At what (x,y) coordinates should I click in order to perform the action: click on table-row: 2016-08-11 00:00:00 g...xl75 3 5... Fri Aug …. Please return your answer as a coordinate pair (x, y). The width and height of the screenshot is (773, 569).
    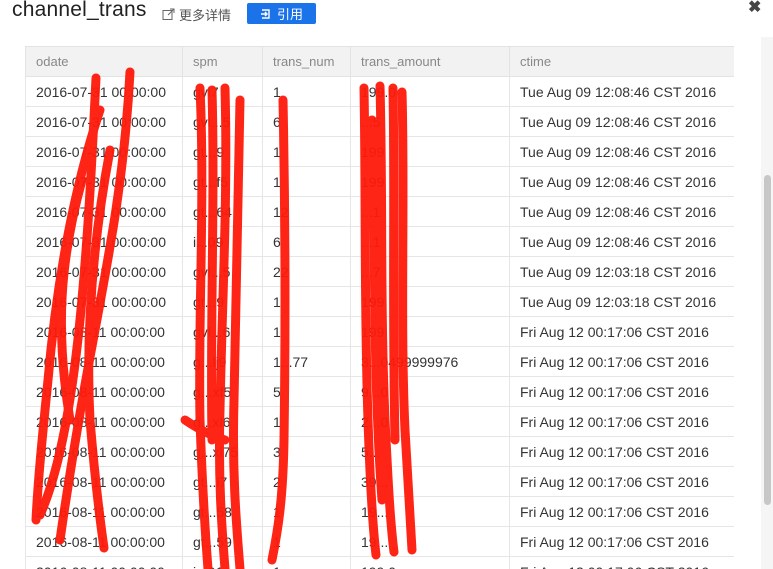
    Looking at the image, I should click on (379, 451).